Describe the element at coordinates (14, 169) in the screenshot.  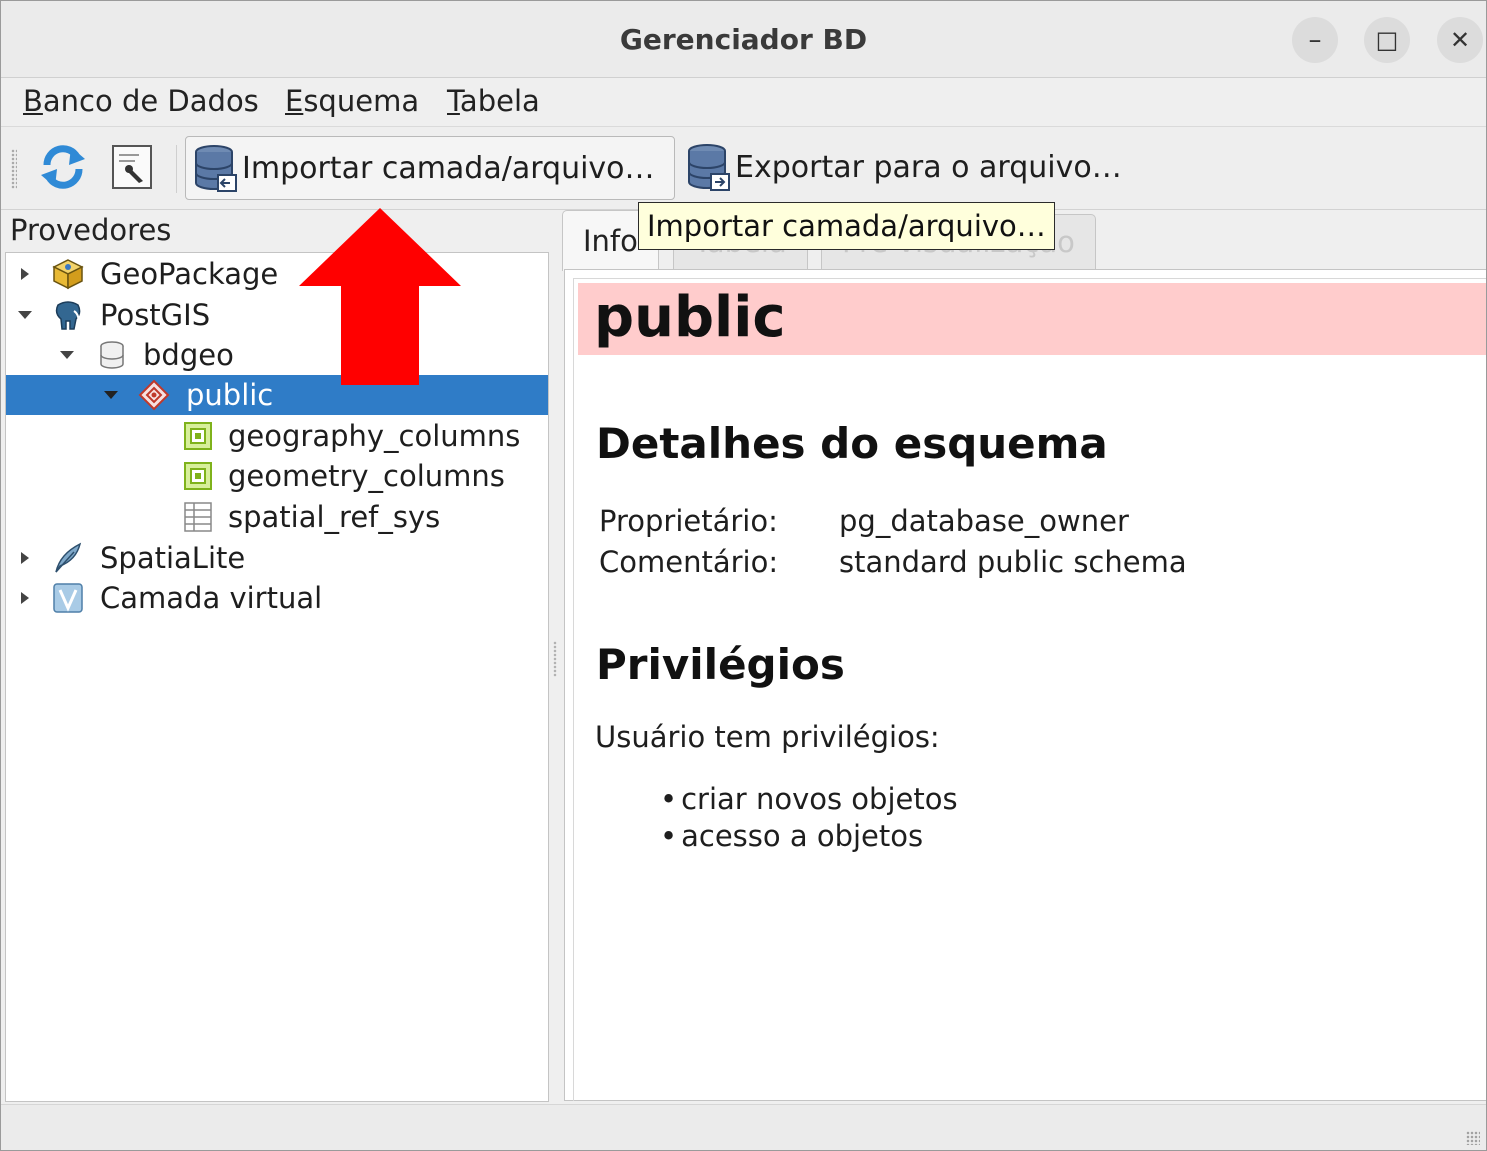
I see `toolbar-grip` at that location.